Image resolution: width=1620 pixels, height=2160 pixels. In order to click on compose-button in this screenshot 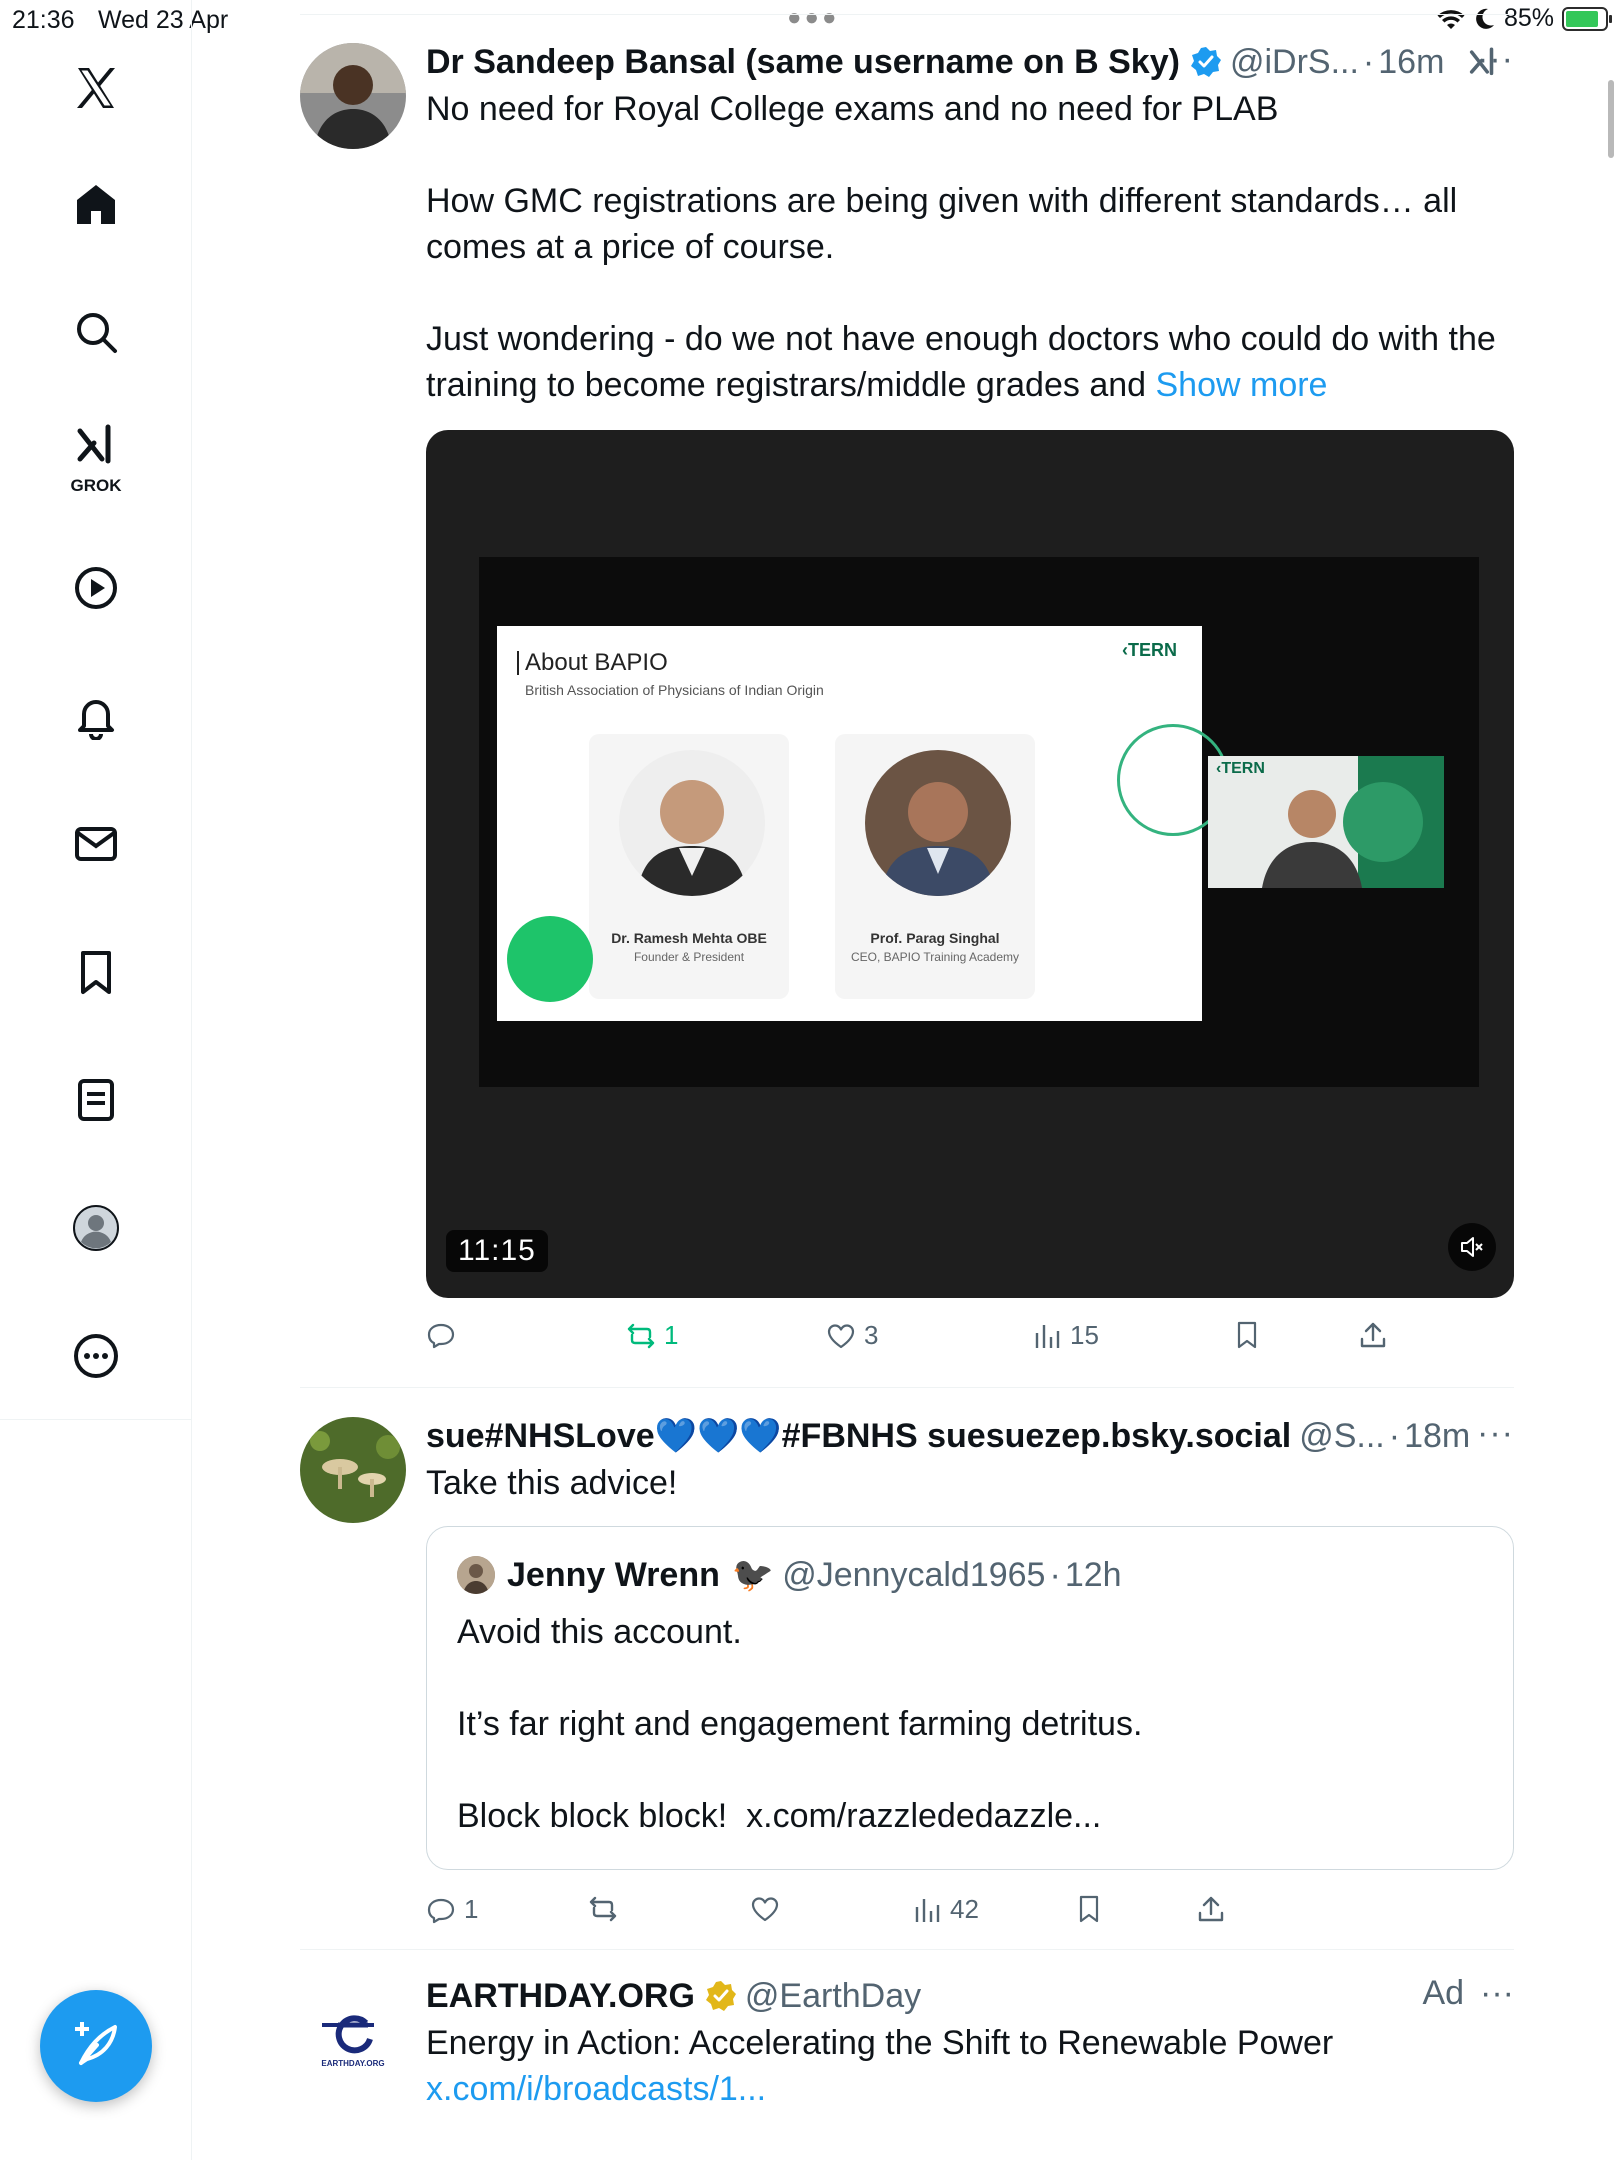, I will do `click(96, 2046)`.